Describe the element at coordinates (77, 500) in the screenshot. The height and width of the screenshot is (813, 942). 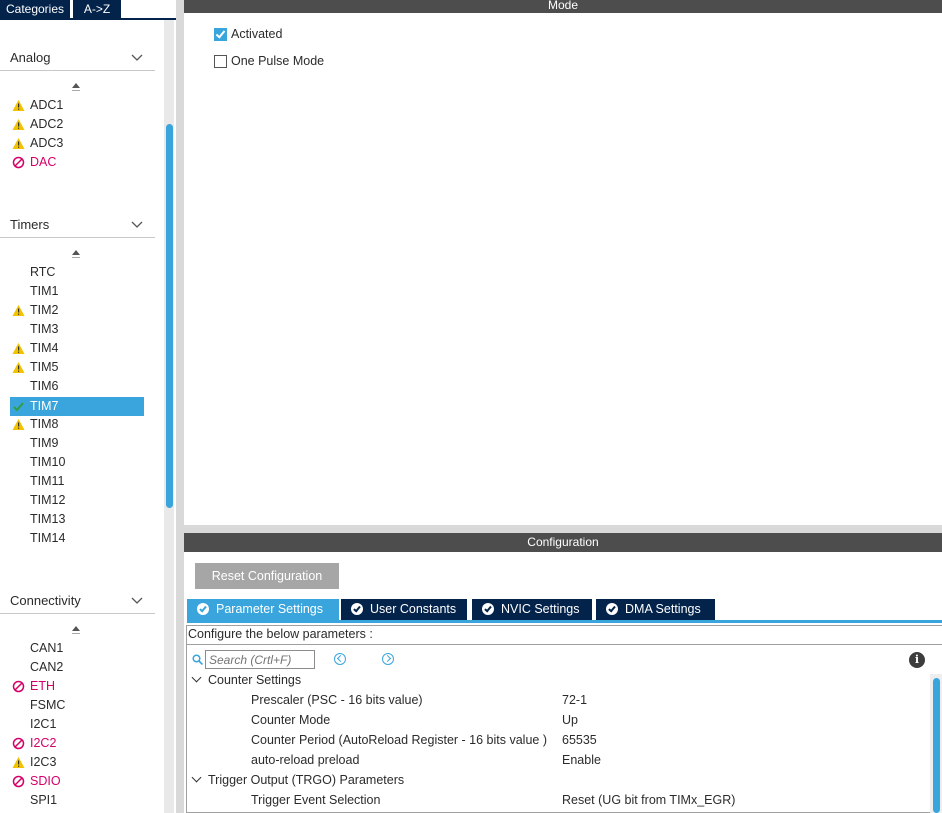
I see `list-item-tim12: TIM12` at that location.